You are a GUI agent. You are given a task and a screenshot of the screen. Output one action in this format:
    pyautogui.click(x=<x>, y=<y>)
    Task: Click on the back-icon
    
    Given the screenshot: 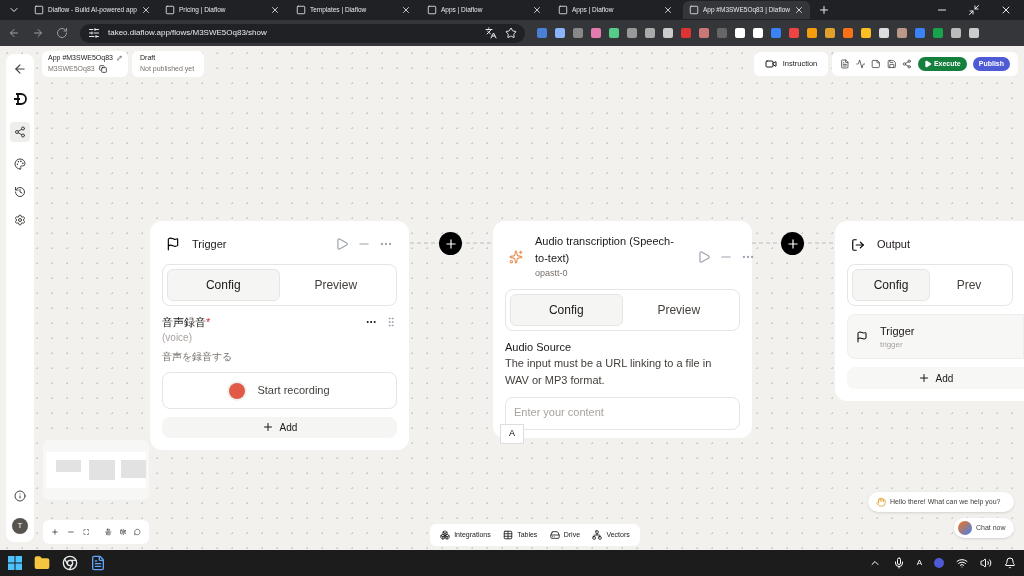 What is the action you would take?
    pyautogui.click(x=20, y=69)
    